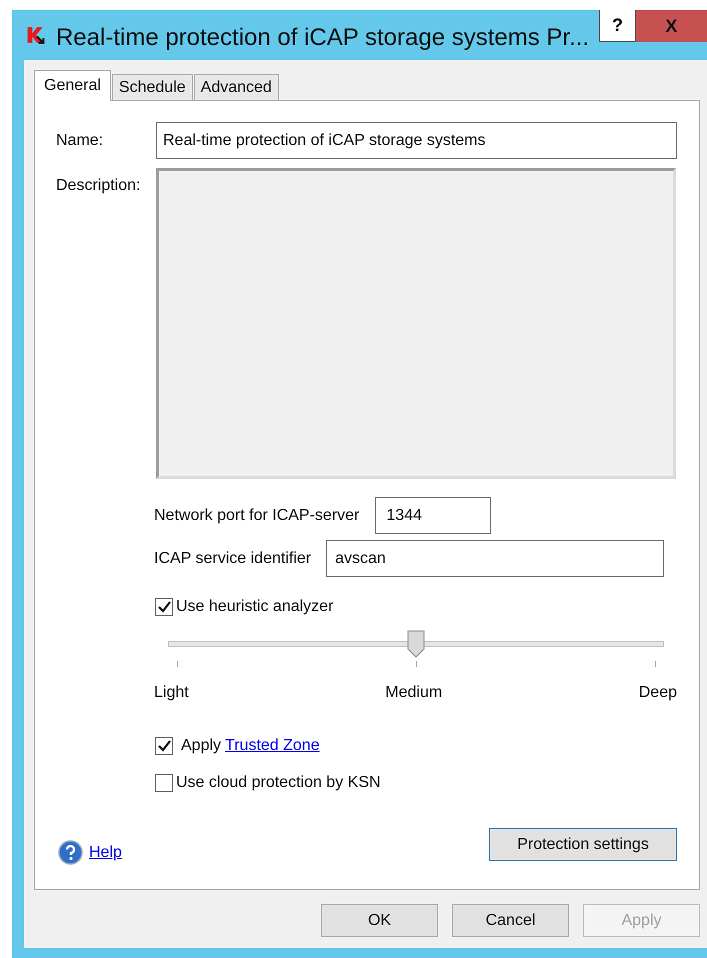 This screenshot has width=707, height=958. I want to click on help-link: Help, so click(105, 852).